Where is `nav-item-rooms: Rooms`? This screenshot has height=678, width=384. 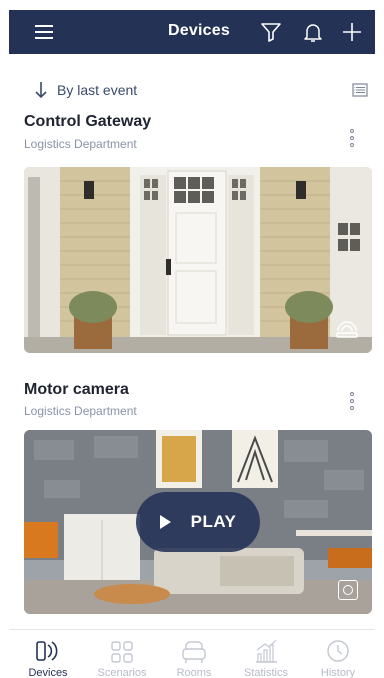 nav-item-rooms: Rooms is located at coordinates (194, 654).